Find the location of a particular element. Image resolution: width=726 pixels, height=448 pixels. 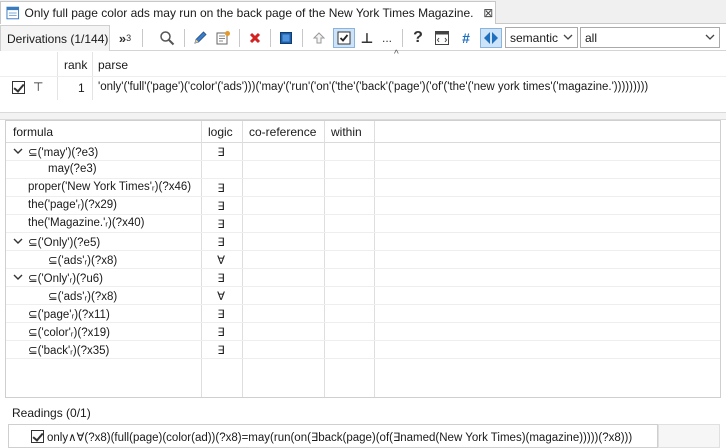

tab-derivations: Derivations (1/144) is located at coordinates (55, 38).